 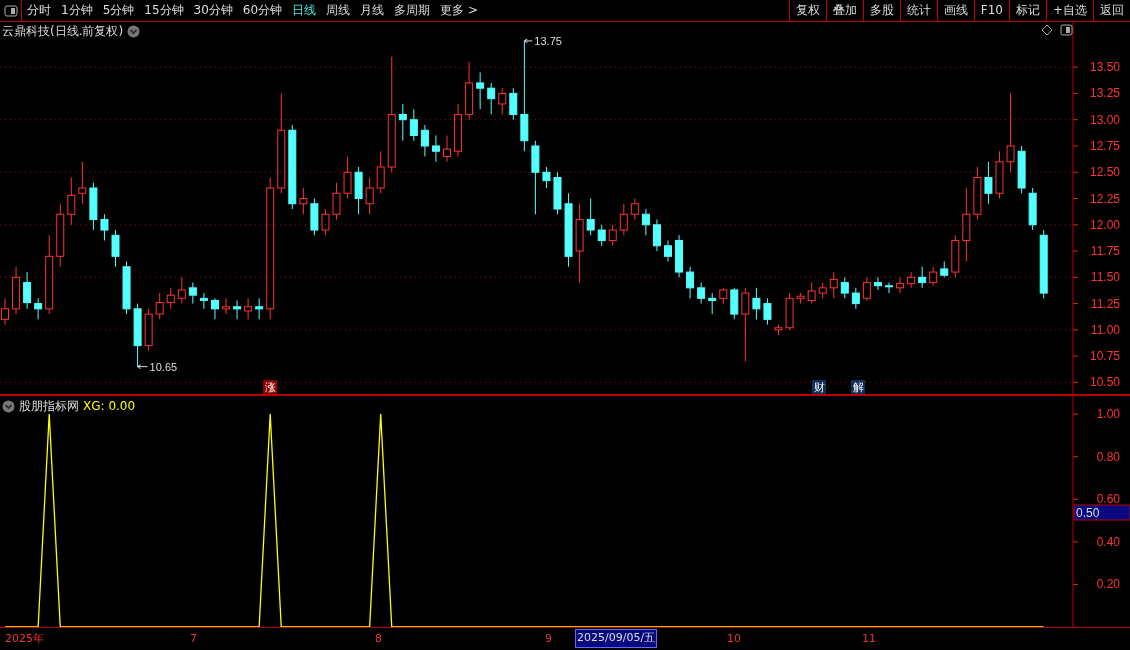 What do you see at coordinates (1027, 10) in the screenshot?
I see `toolbar-button: 标记` at bounding box center [1027, 10].